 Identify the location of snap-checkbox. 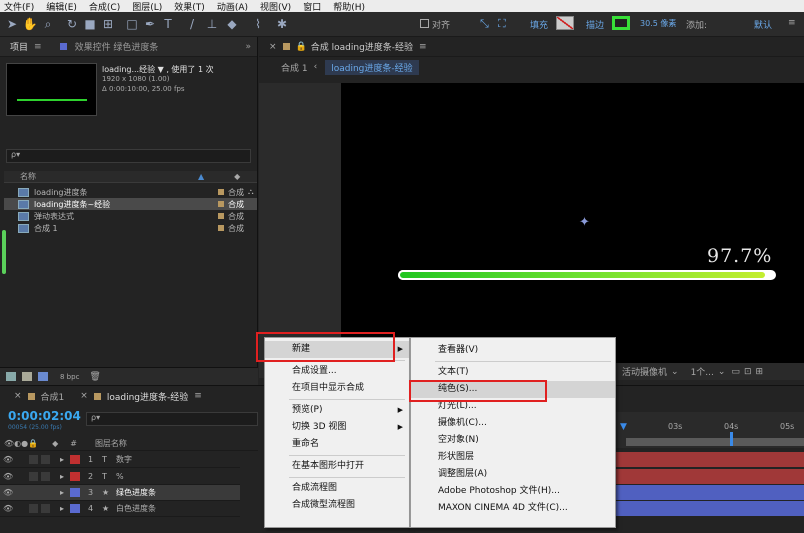
(424, 23).